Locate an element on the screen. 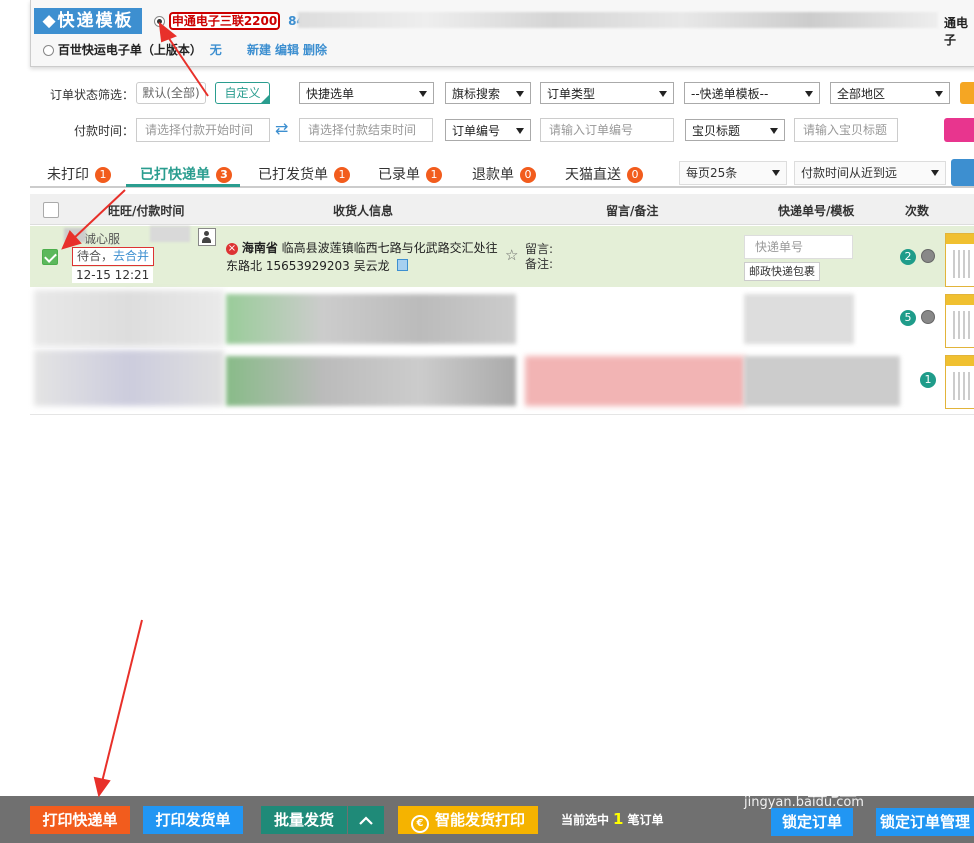  radio-selected-icon is located at coordinates (159, 21).